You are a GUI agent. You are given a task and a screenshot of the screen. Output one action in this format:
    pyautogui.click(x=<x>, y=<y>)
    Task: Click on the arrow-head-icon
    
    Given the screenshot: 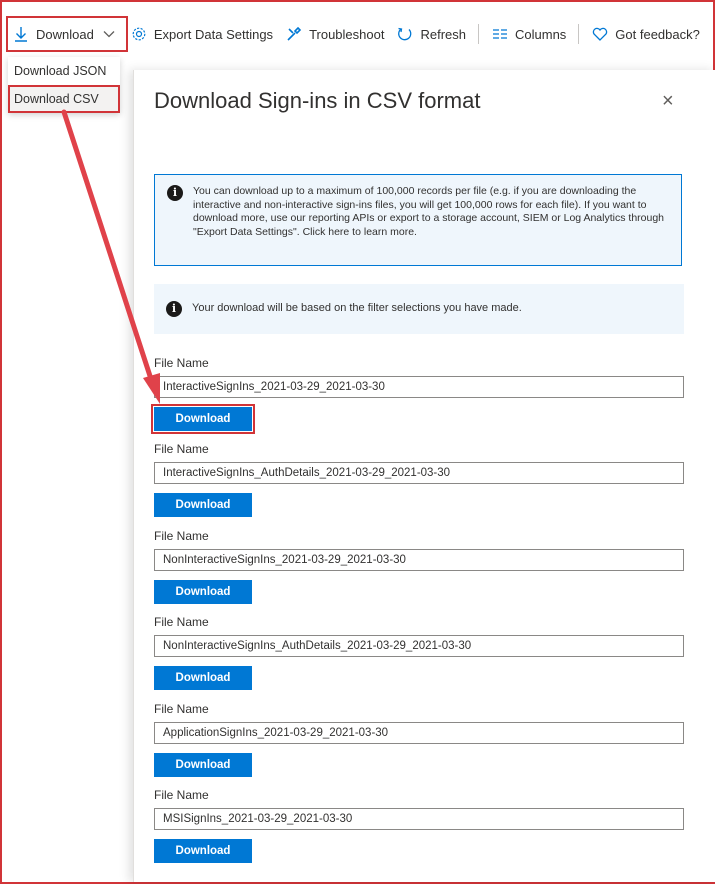 What is the action you would take?
    pyautogui.click(x=151, y=388)
    